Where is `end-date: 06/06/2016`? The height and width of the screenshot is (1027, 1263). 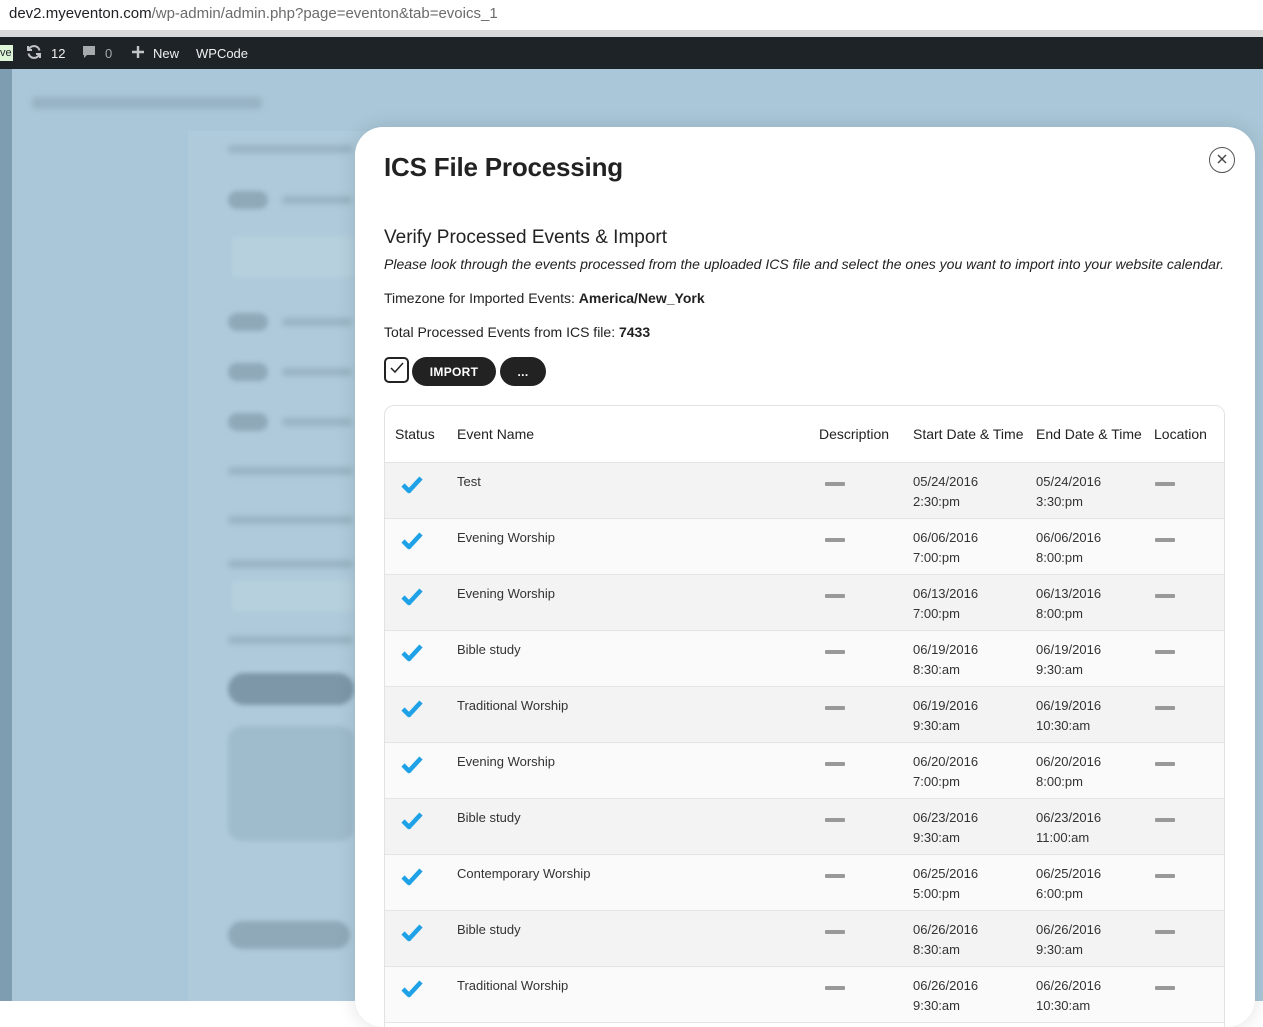
end-date: 06/06/2016 is located at coordinates (1069, 537).